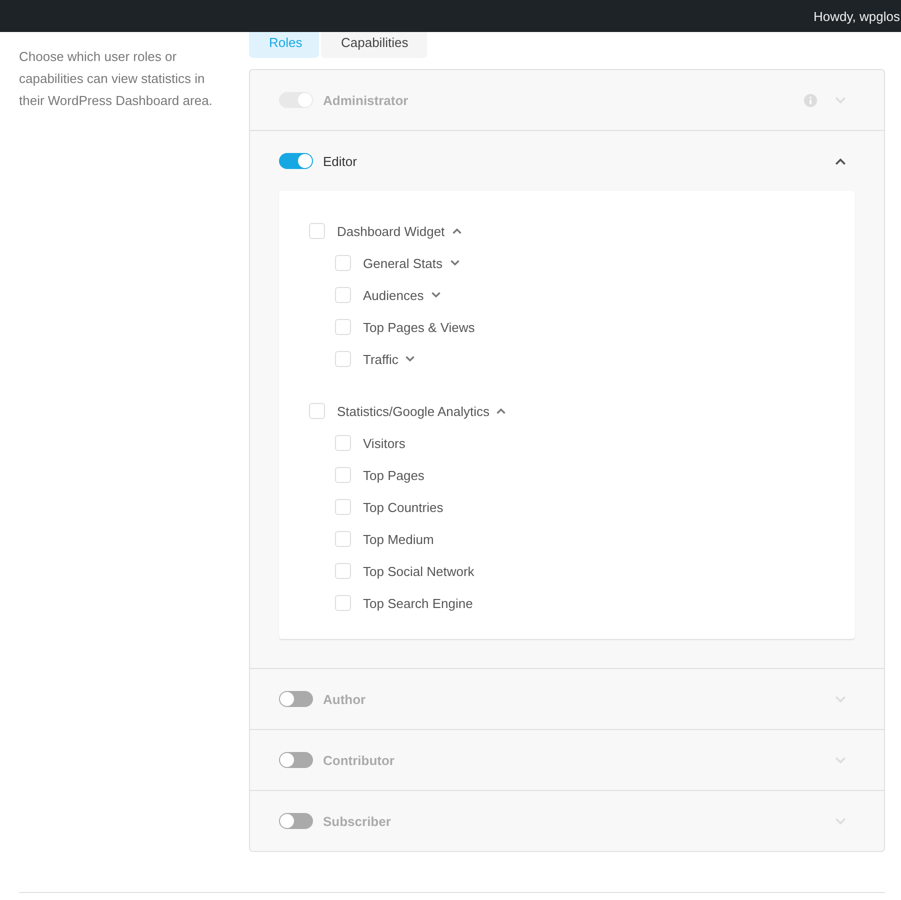  What do you see at coordinates (391, 231) in the screenshot?
I see `checkbox-label: Dashboard Widget` at bounding box center [391, 231].